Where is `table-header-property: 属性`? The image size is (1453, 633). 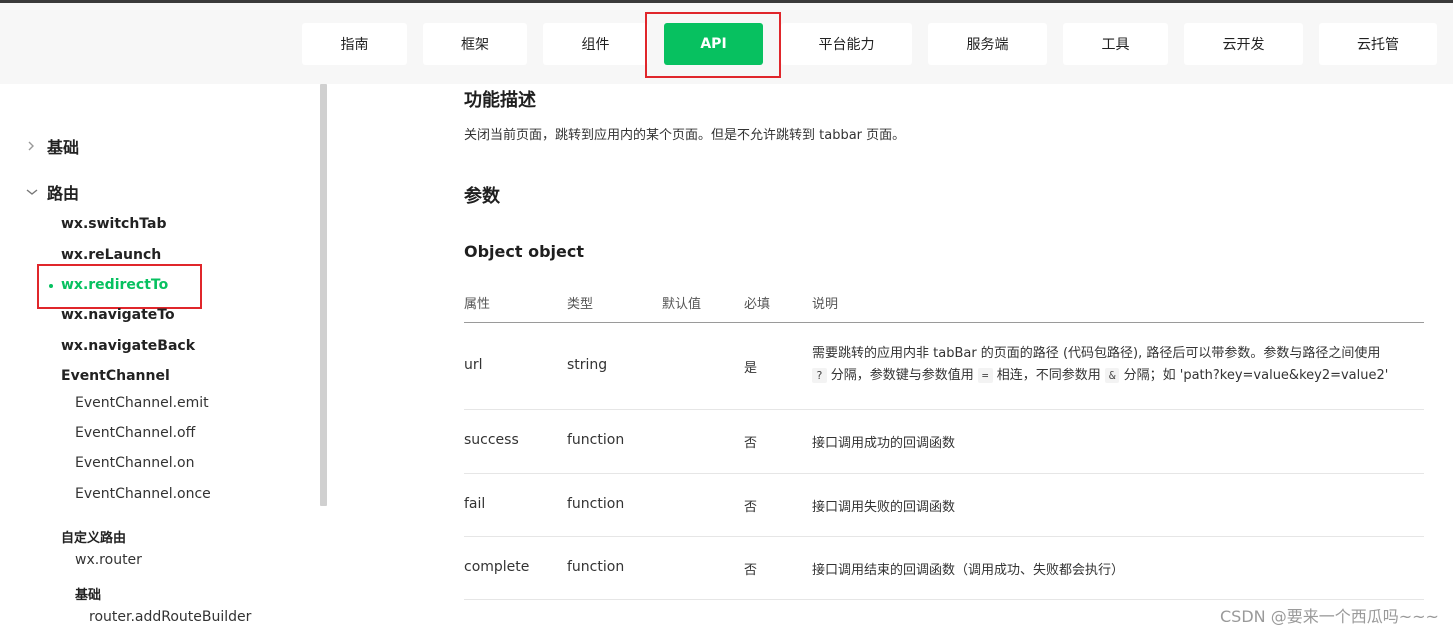 table-header-property: 属性 is located at coordinates (477, 304).